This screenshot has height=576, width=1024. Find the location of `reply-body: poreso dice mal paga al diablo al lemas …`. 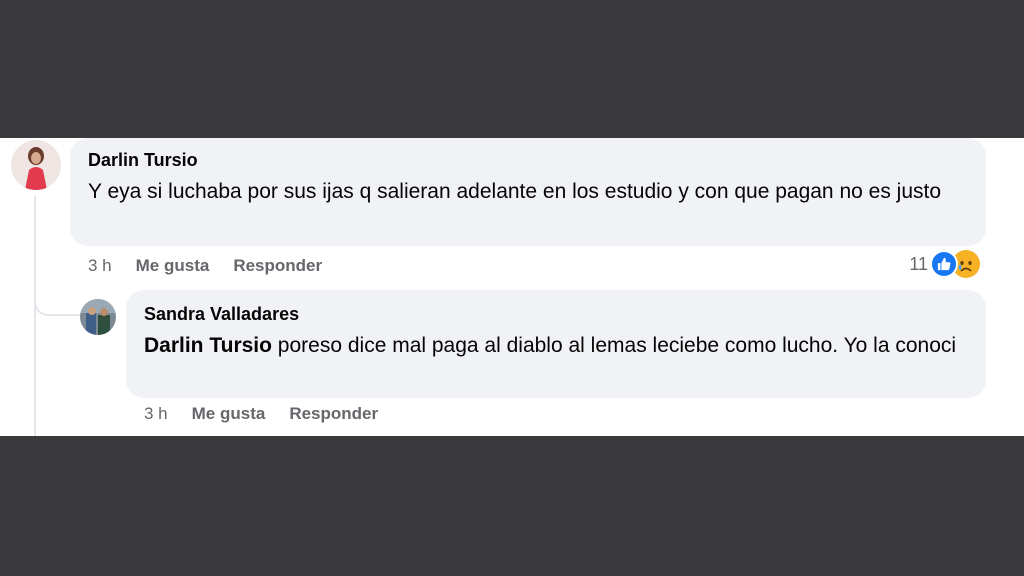

reply-body: poreso dice mal paga al diablo al lemas … is located at coordinates (614, 345).